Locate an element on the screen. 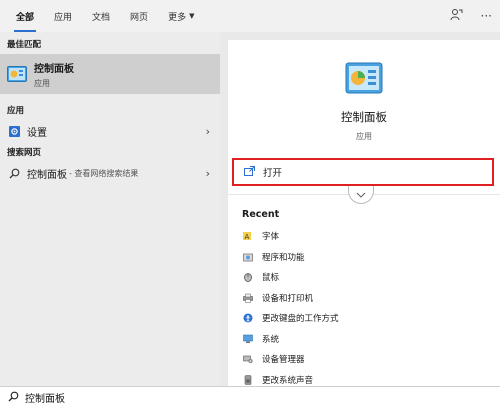 Image resolution: width=500 pixels, height=408 pixels. recent-item-printers: 设备和打印机 is located at coordinates (367, 298).